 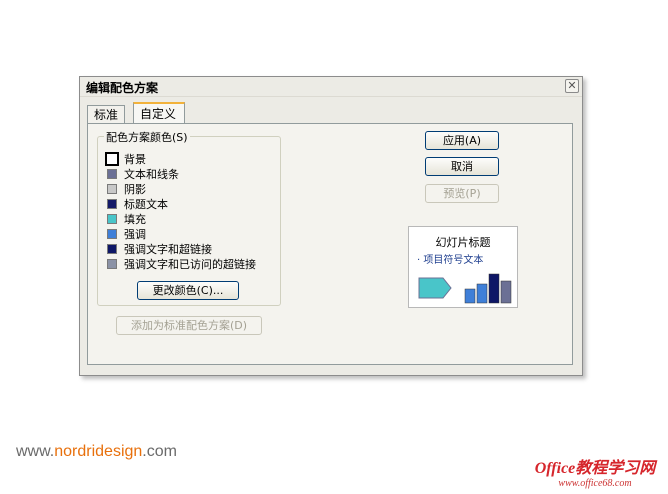 What do you see at coordinates (135, 219) in the screenshot?
I see `color-item-label: 填充` at bounding box center [135, 219].